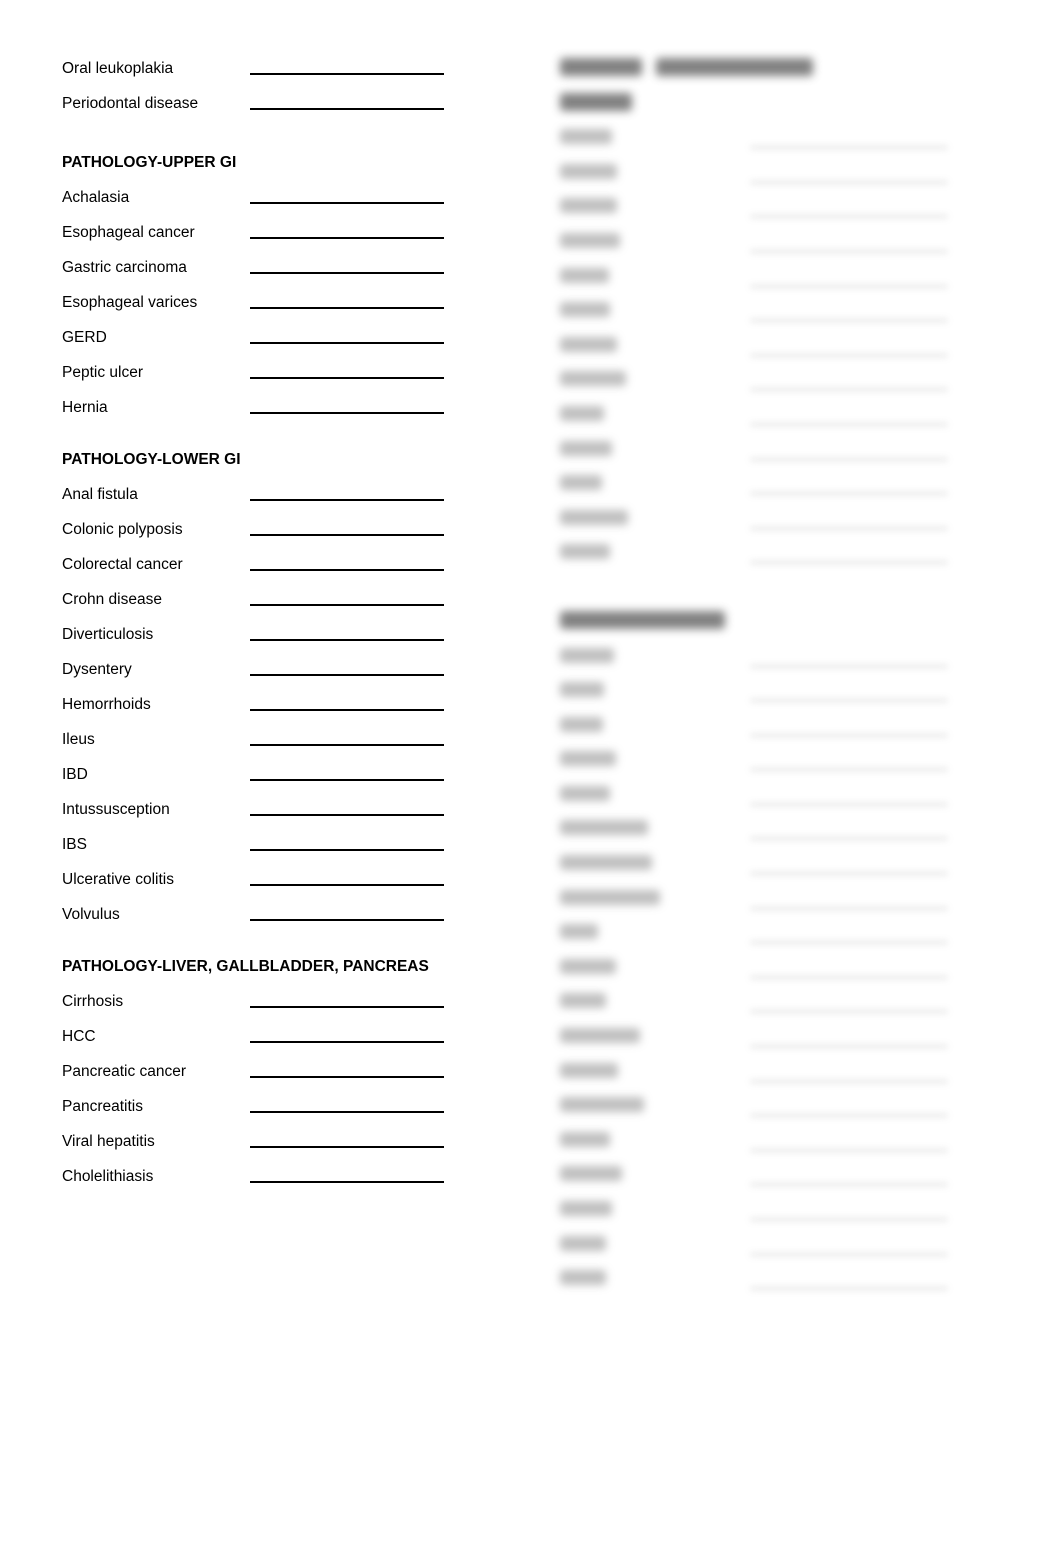  What do you see at coordinates (102, 372) in the screenshot?
I see `checklist-label: Peptic ulcer` at bounding box center [102, 372].